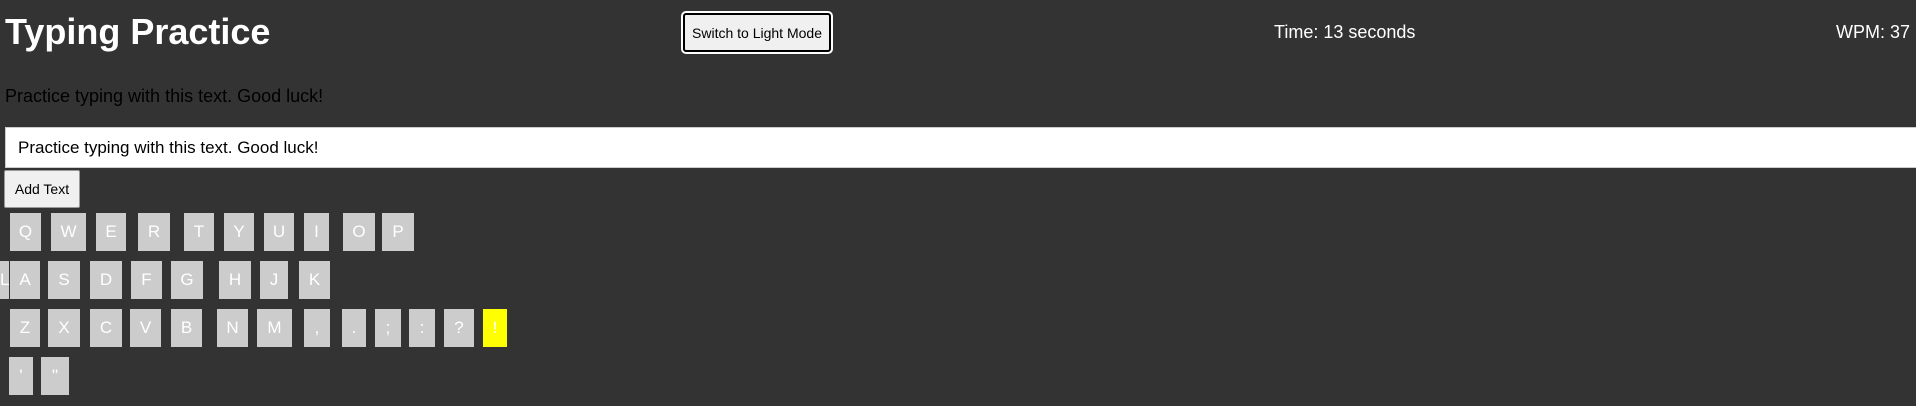  I want to click on keyboard-key: E, so click(111, 232).